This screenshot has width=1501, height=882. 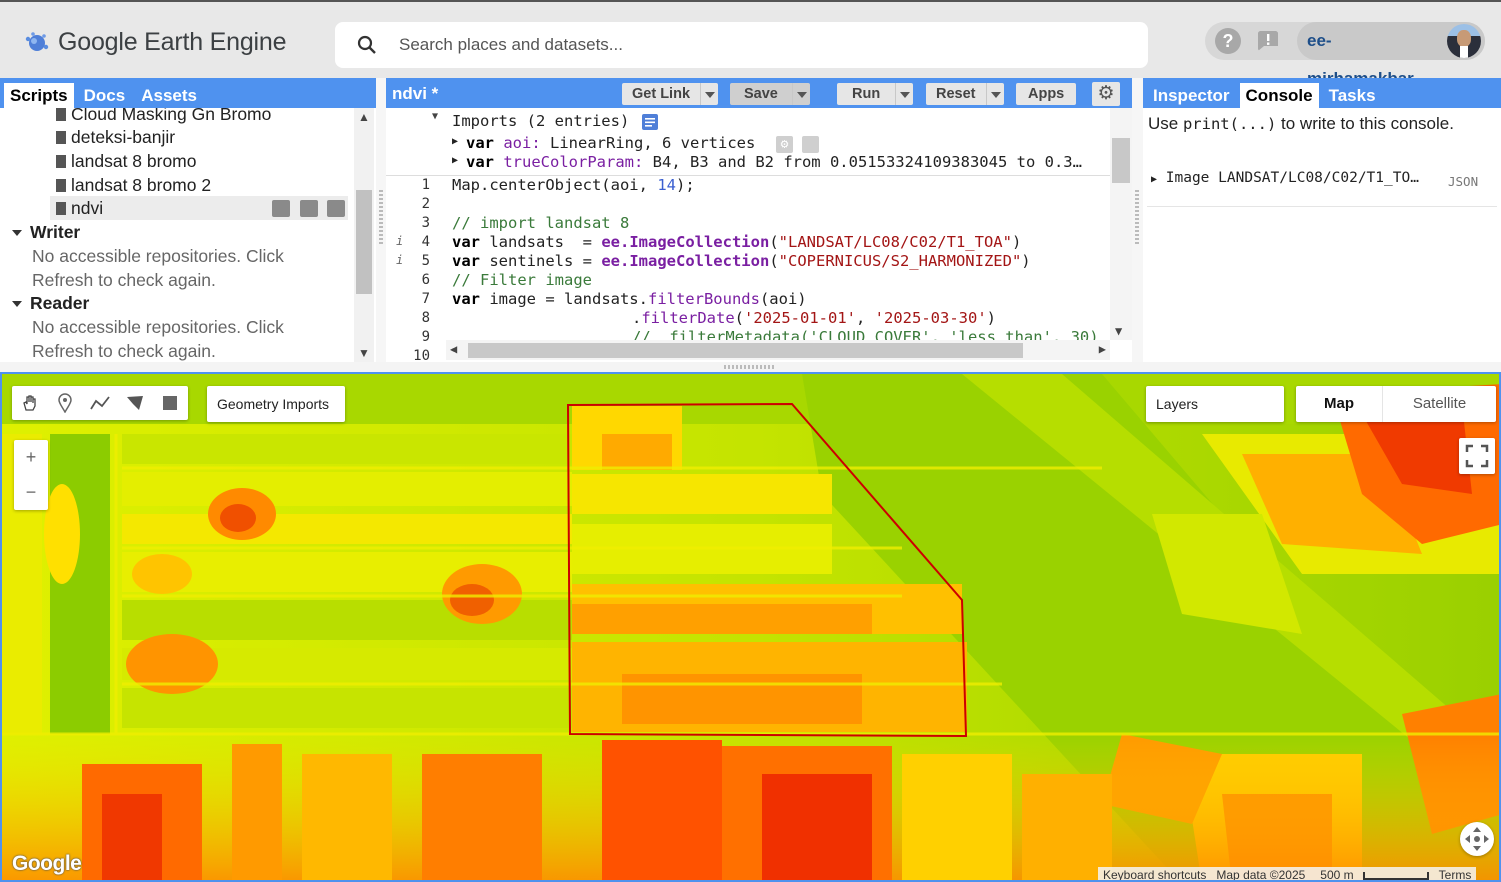 What do you see at coordinates (875, 94) in the screenshot?
I see `run-button: Run` at bounding box center [875, 94].